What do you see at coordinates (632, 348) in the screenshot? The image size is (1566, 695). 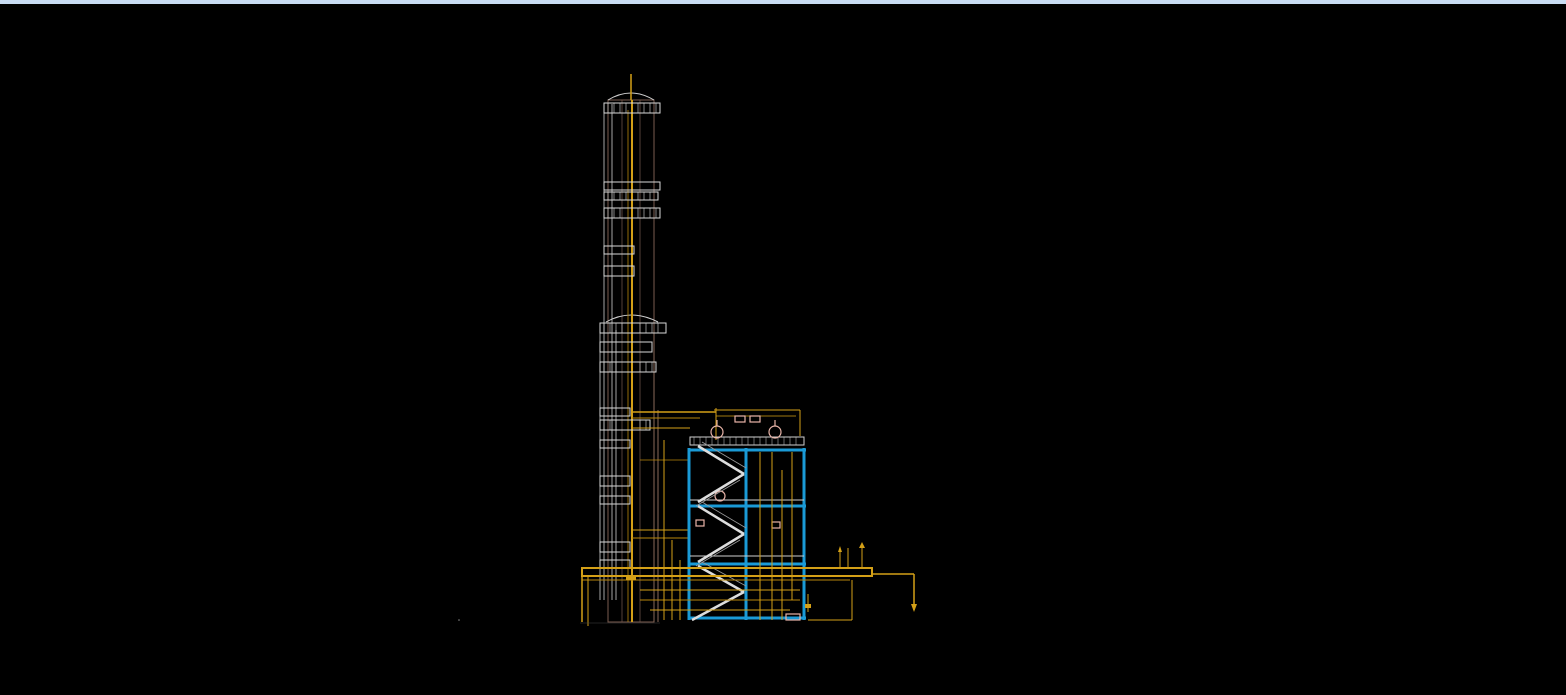 I see `distillation-column` at bounding box center [632, 348].